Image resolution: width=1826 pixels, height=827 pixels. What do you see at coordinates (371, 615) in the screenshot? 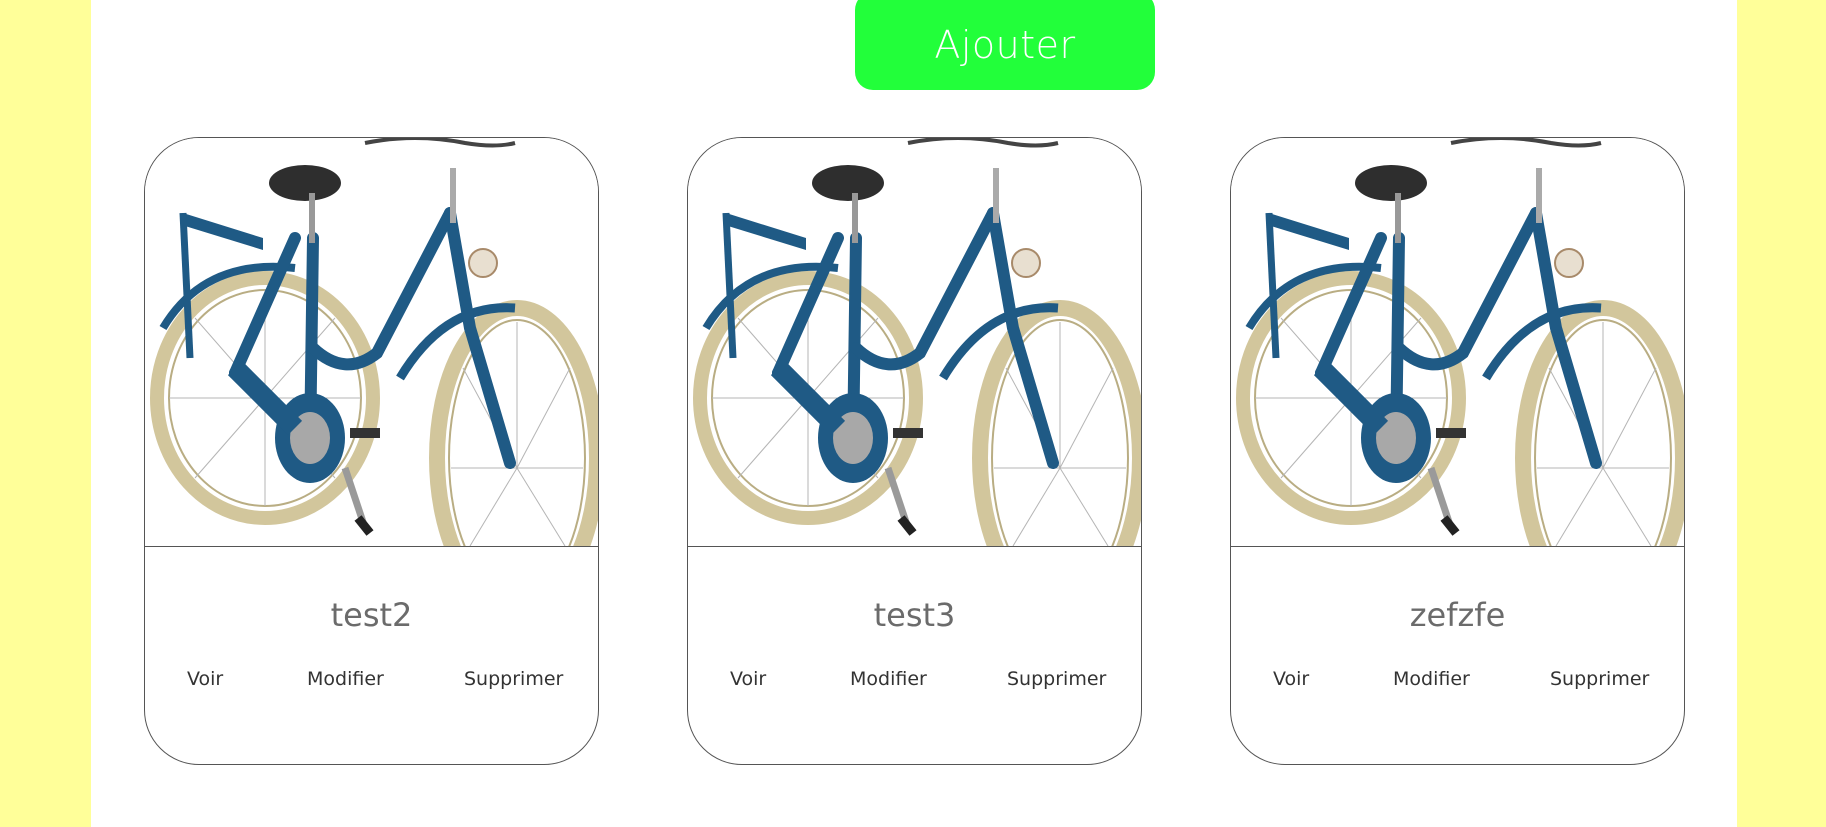
I see `card-title: test2` at bounding box center [371, 615].